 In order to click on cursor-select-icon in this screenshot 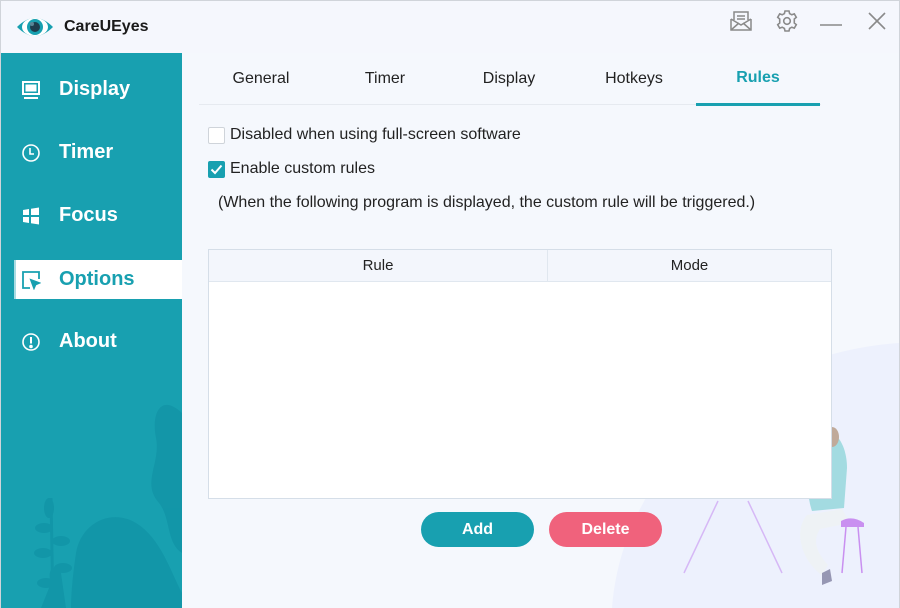, I will do `click(31, 280)`.